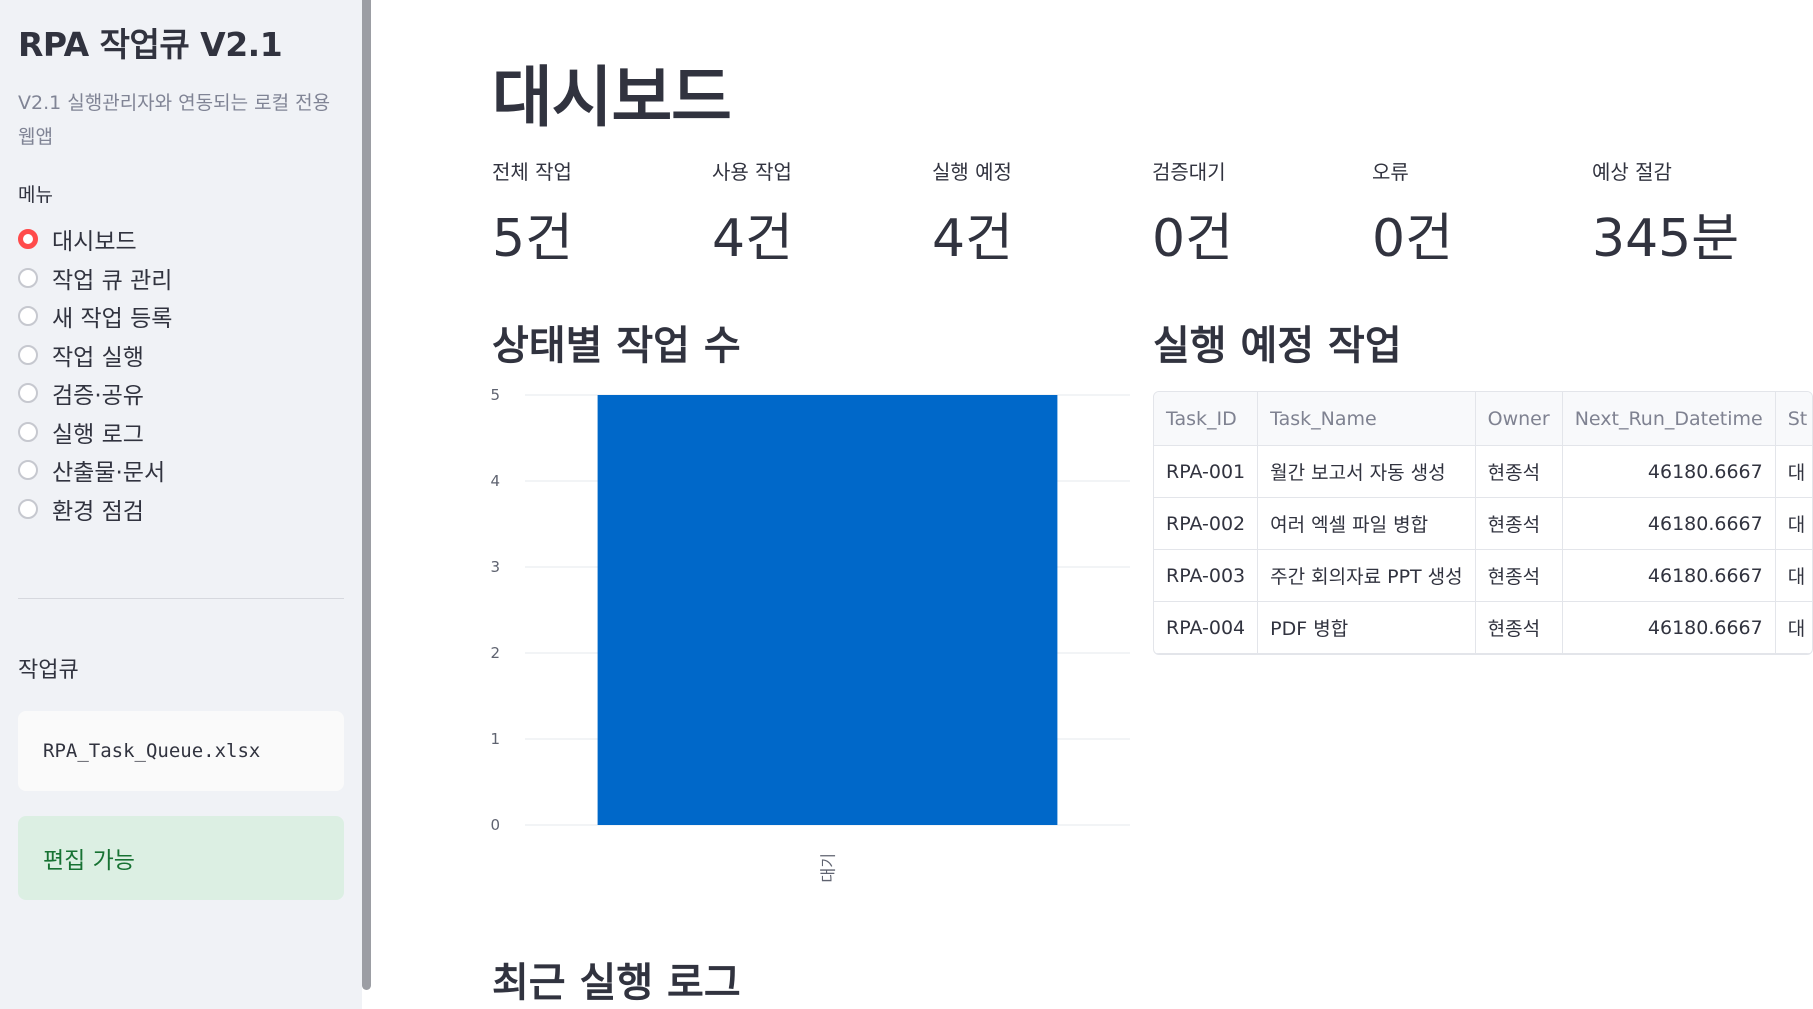 This screenshot has height=1009, width=1813. Describe the element at coordinates (1206, 627) in the screenshot. I see `table-cell: RPA-004` at that location.